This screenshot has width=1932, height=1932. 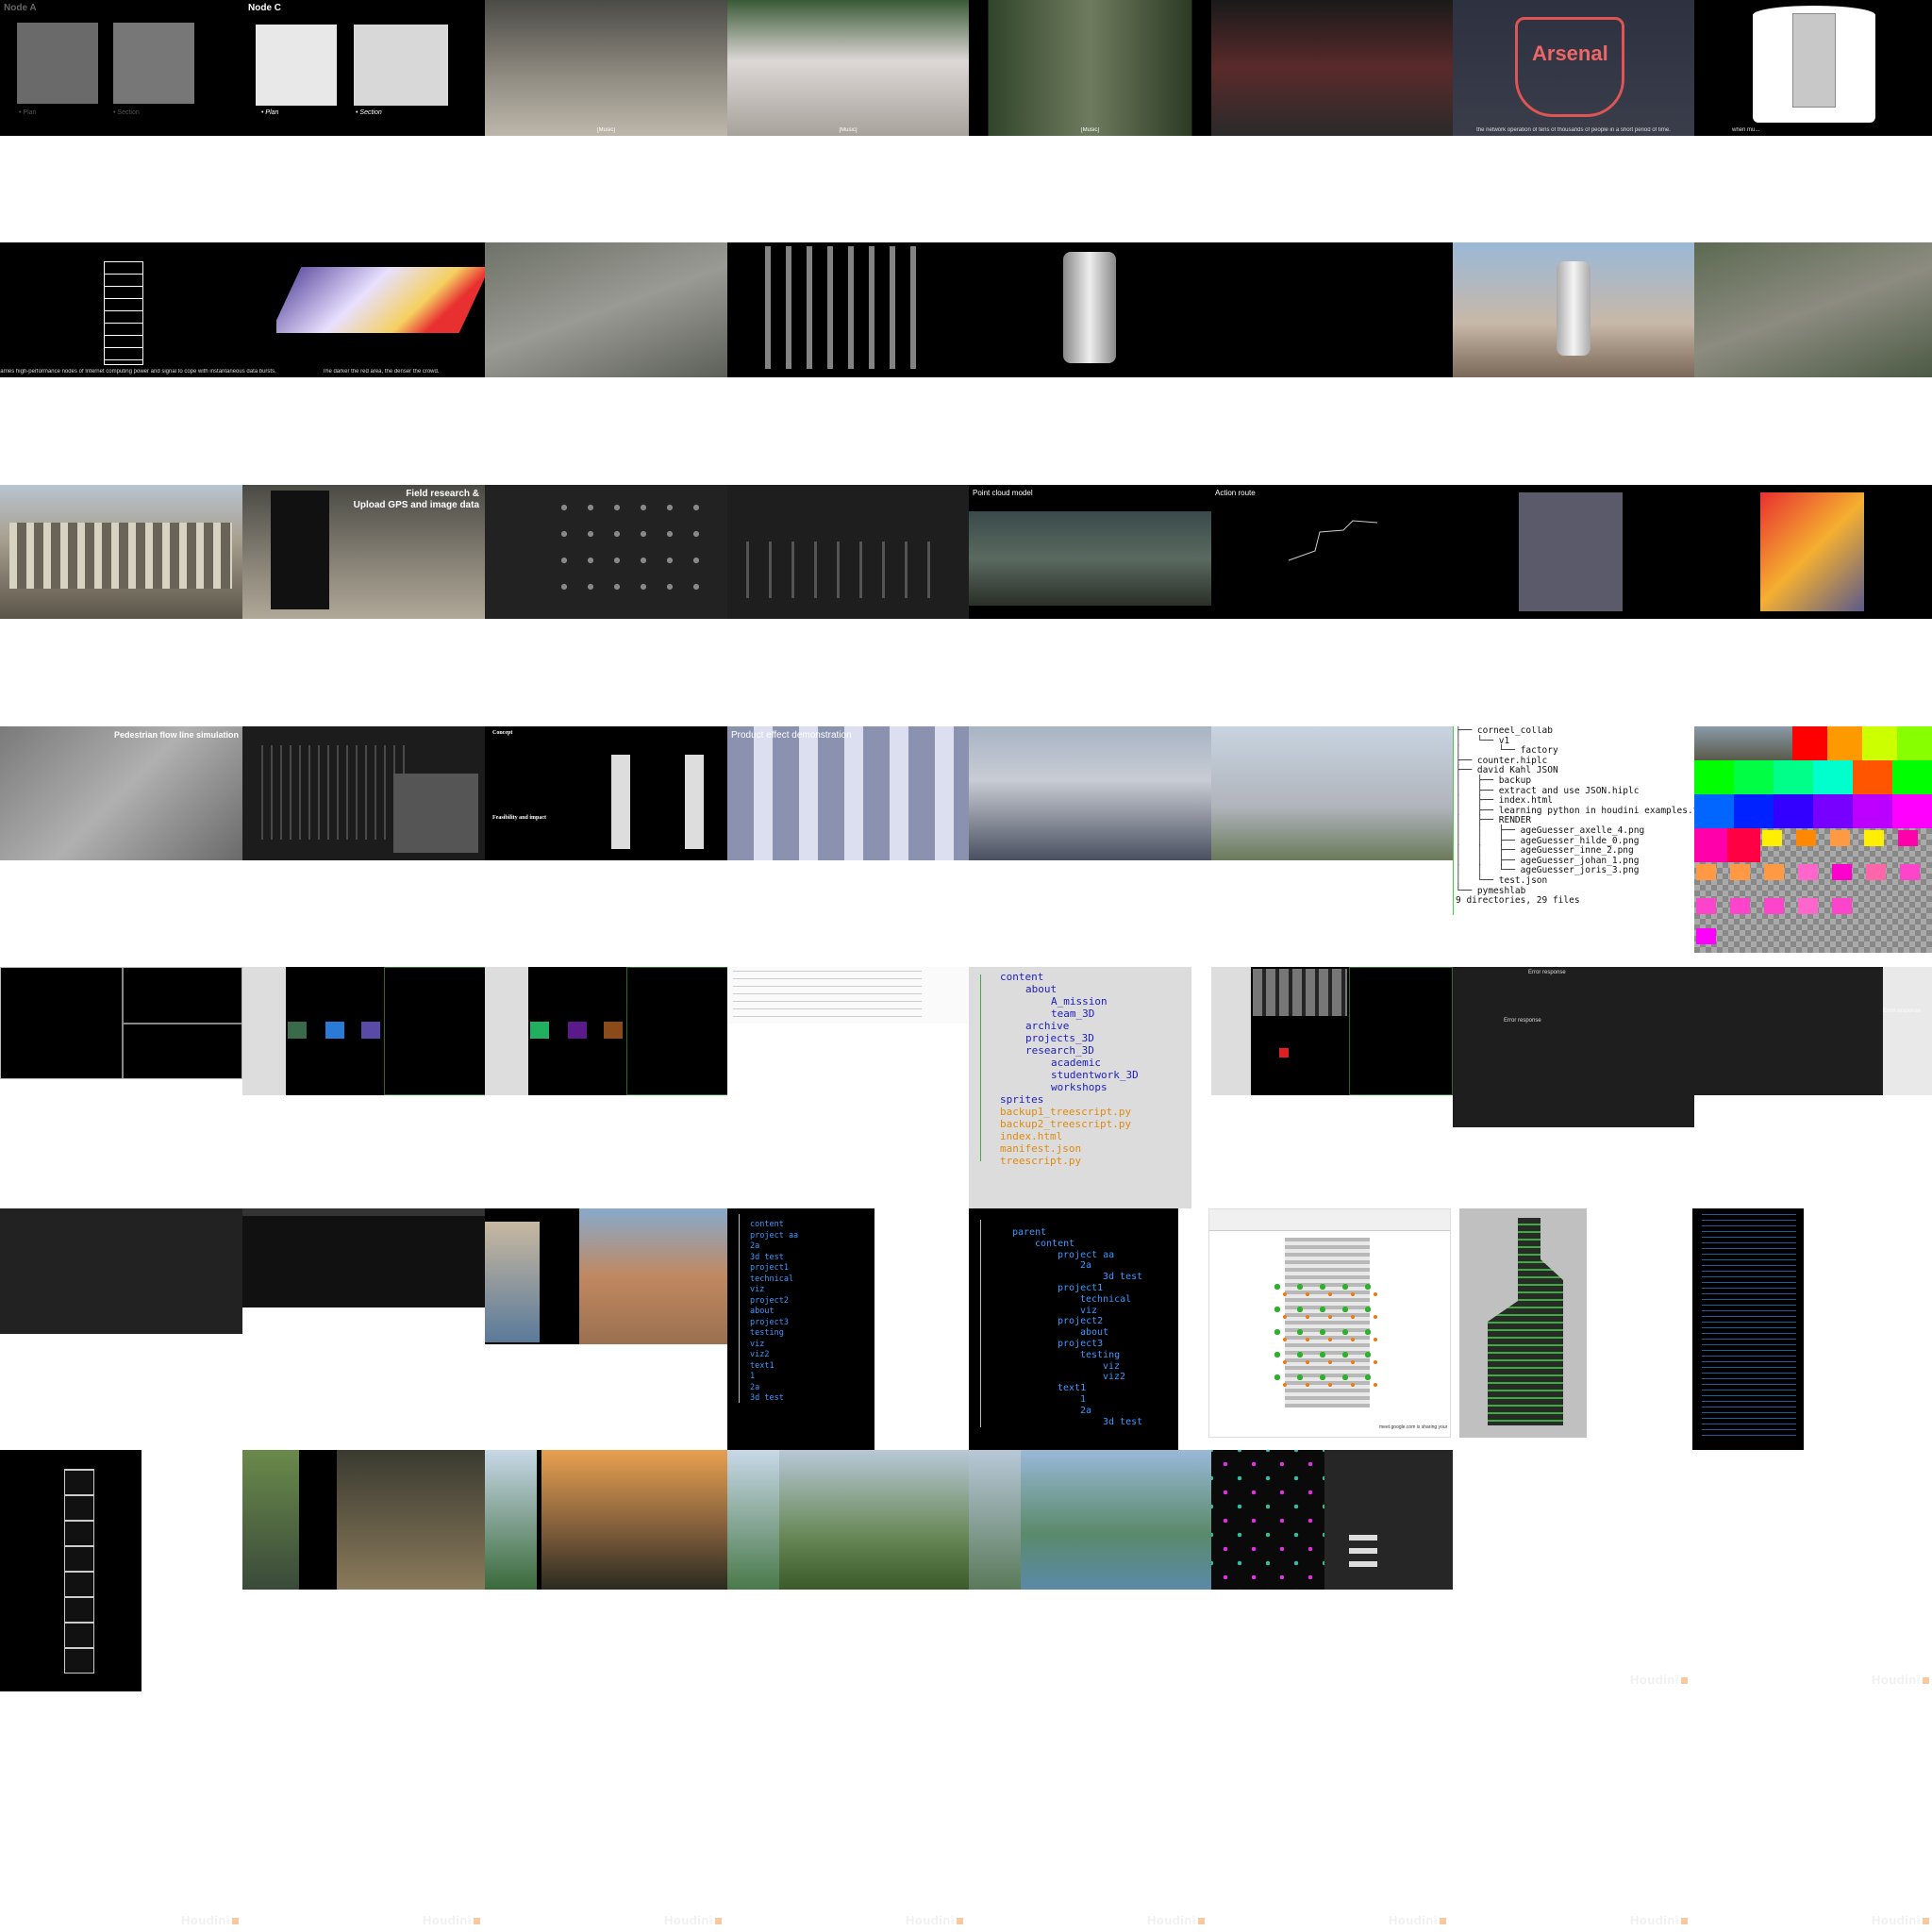 I want to click on thumb-aerial-museum, so click(x=1813, y=309).